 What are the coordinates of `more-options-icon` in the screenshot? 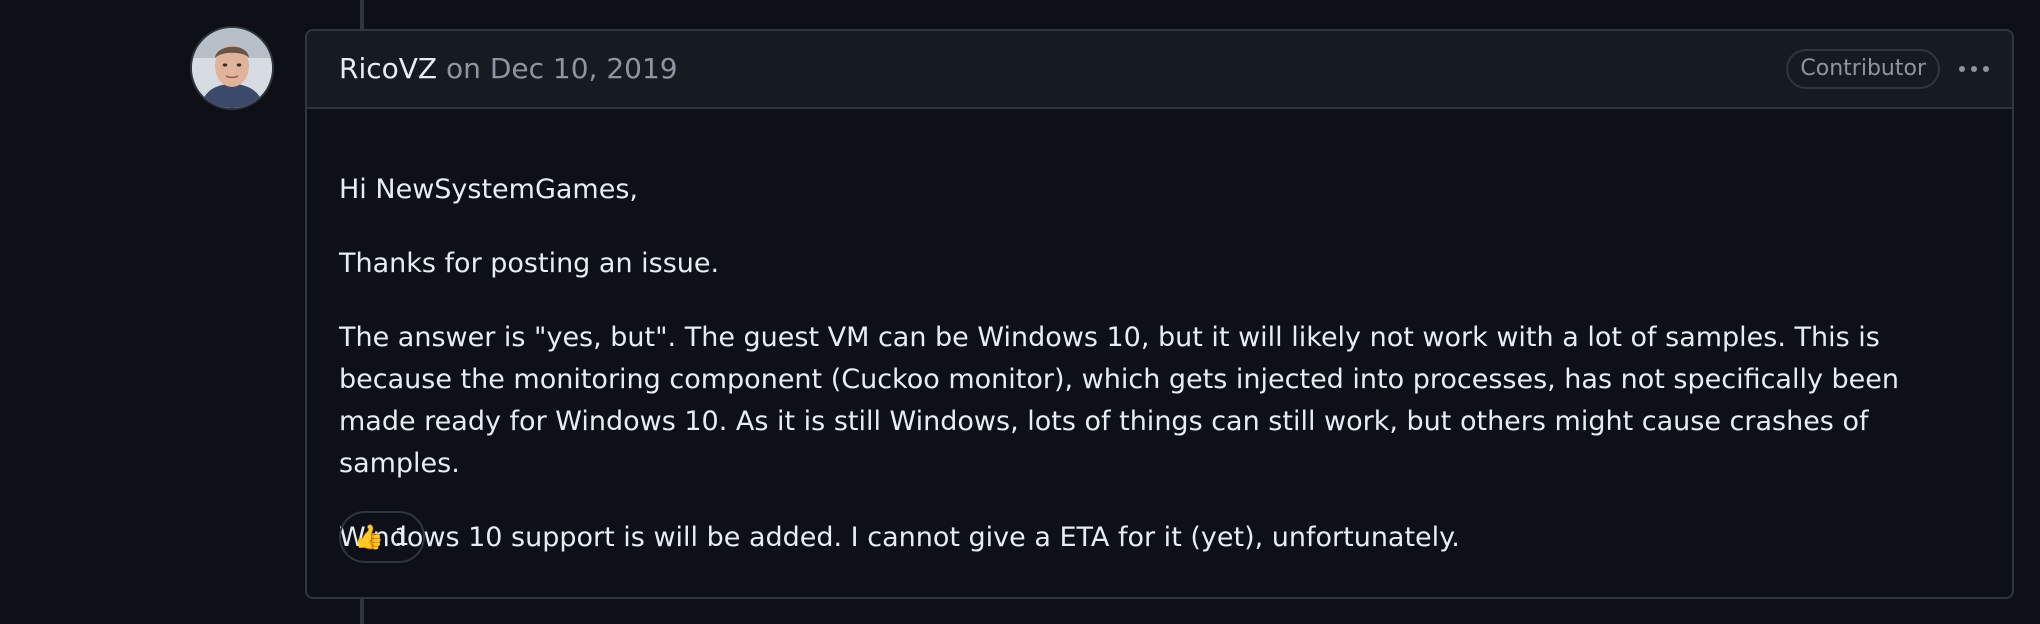 It's located at (1974, 69).